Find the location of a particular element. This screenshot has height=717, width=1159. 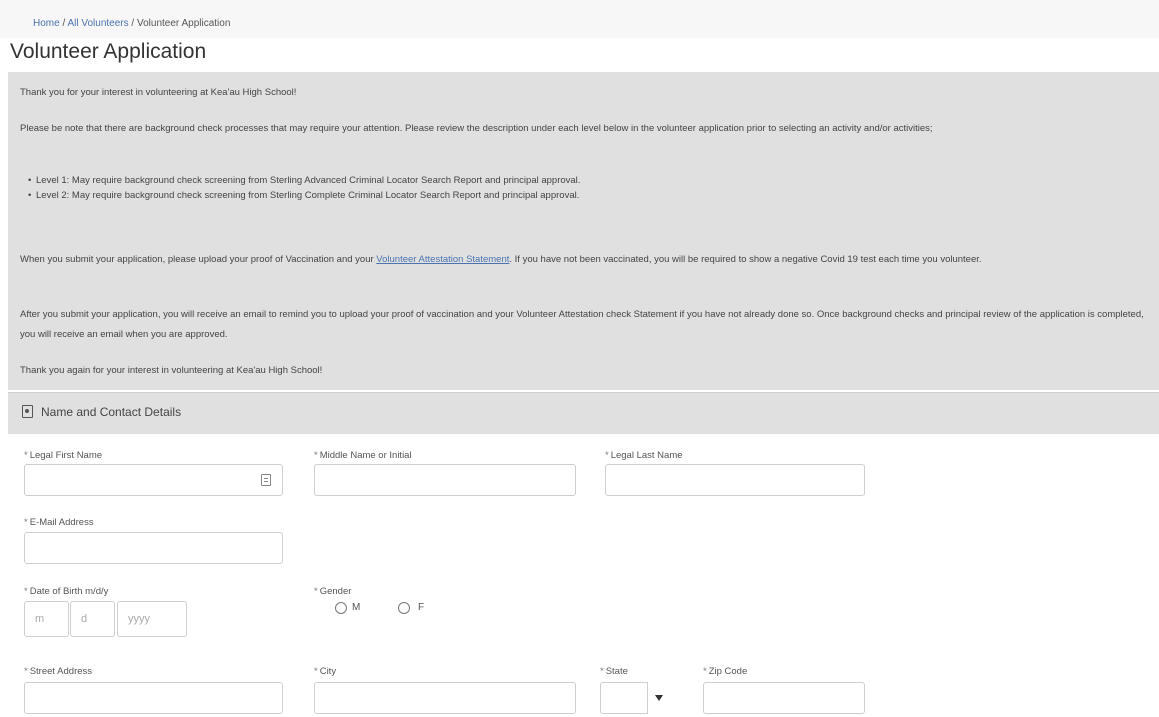

first-name-label: * Legal First Name is located at coordinates (63, 455).